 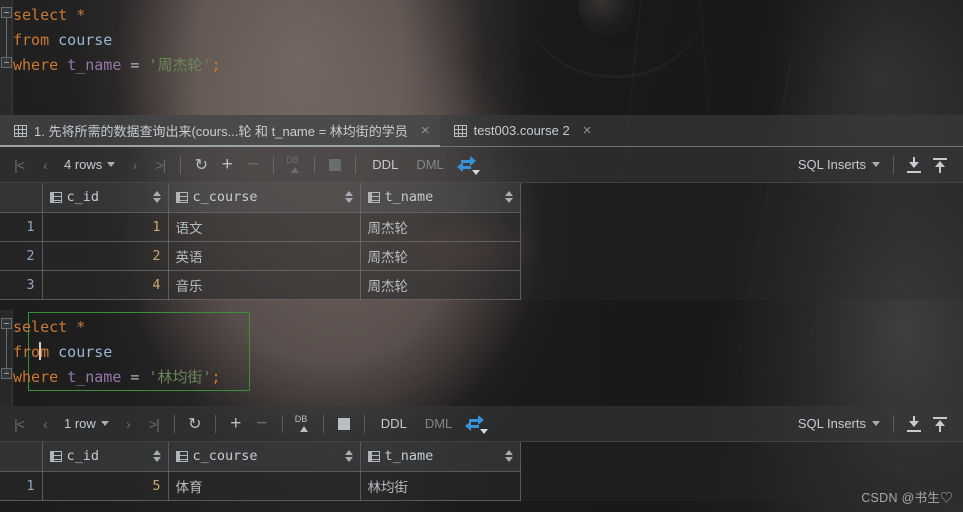 What do you see at coordinates (105, 227) in the screenshot?
I see `cell-c_id: 1` at bounding box center [105, 227].